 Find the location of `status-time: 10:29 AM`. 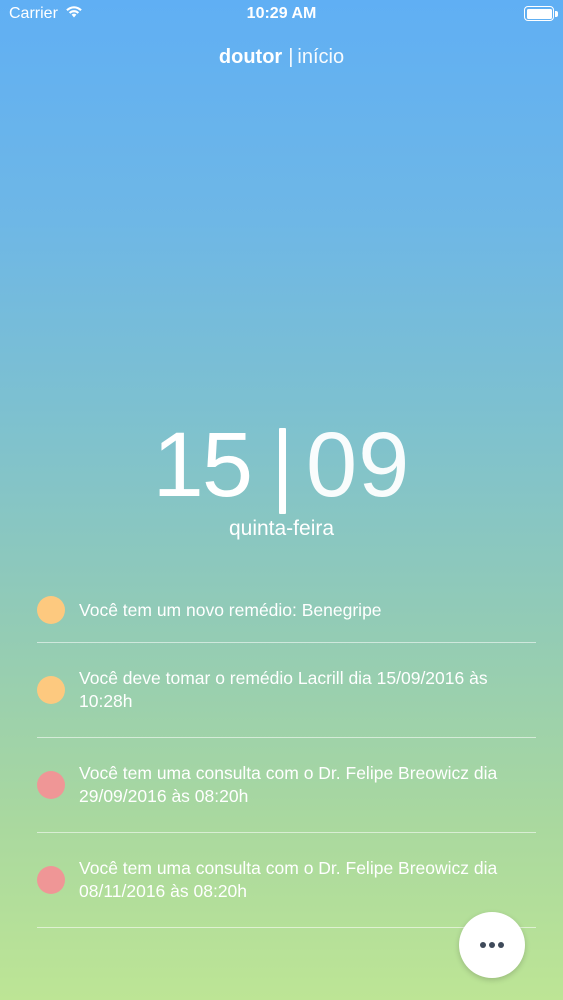

status-time: 10:29 AM is located at coordinates (281, 13).